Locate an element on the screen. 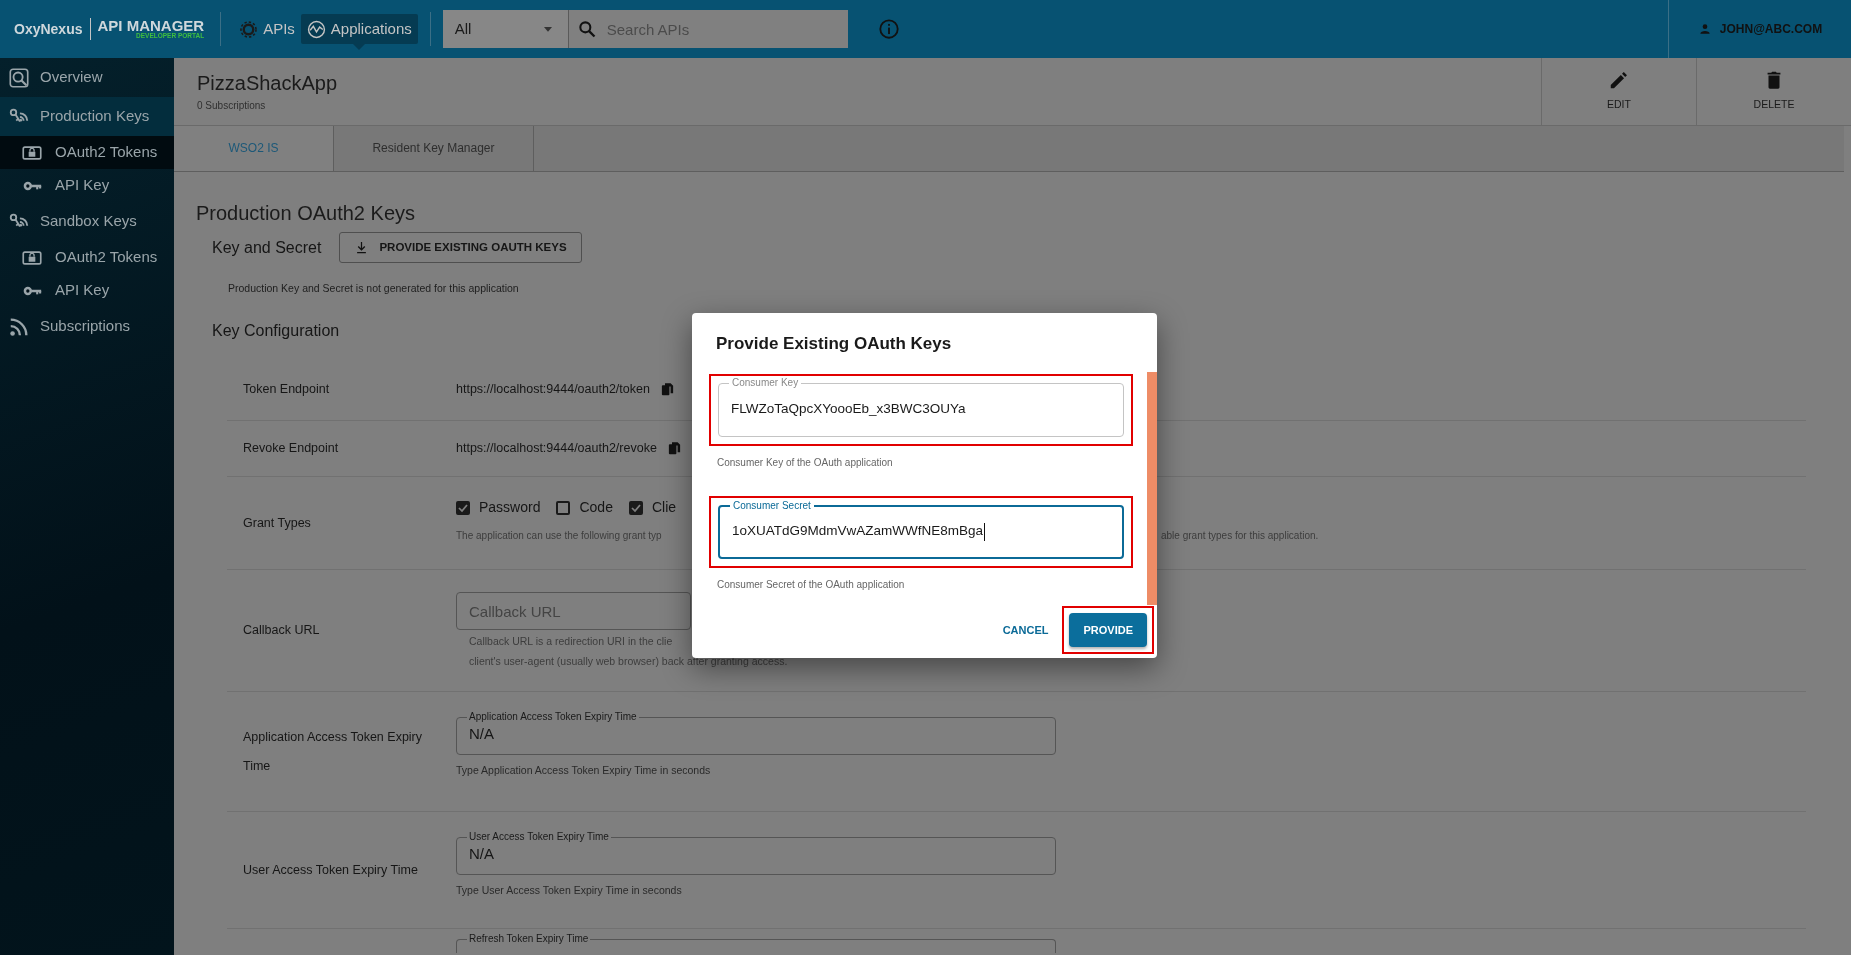 The height and width of the screenshot is (955, 1851). pulse-icon is located at coordinates (316, 29).